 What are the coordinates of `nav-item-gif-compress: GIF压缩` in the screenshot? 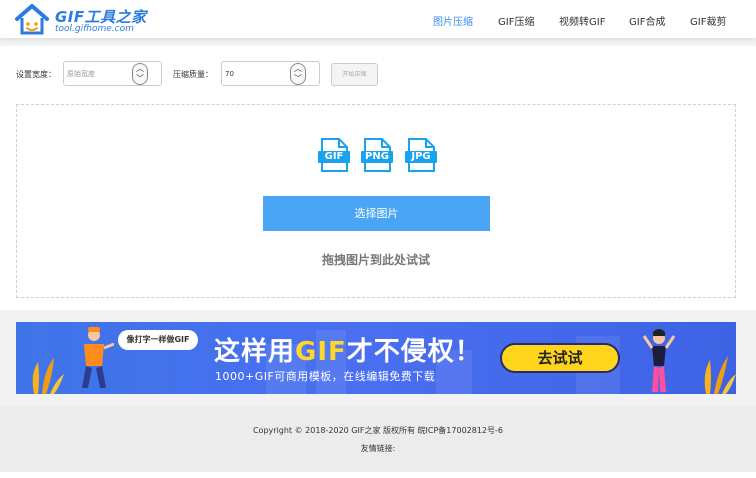 It's located at (516, 20).